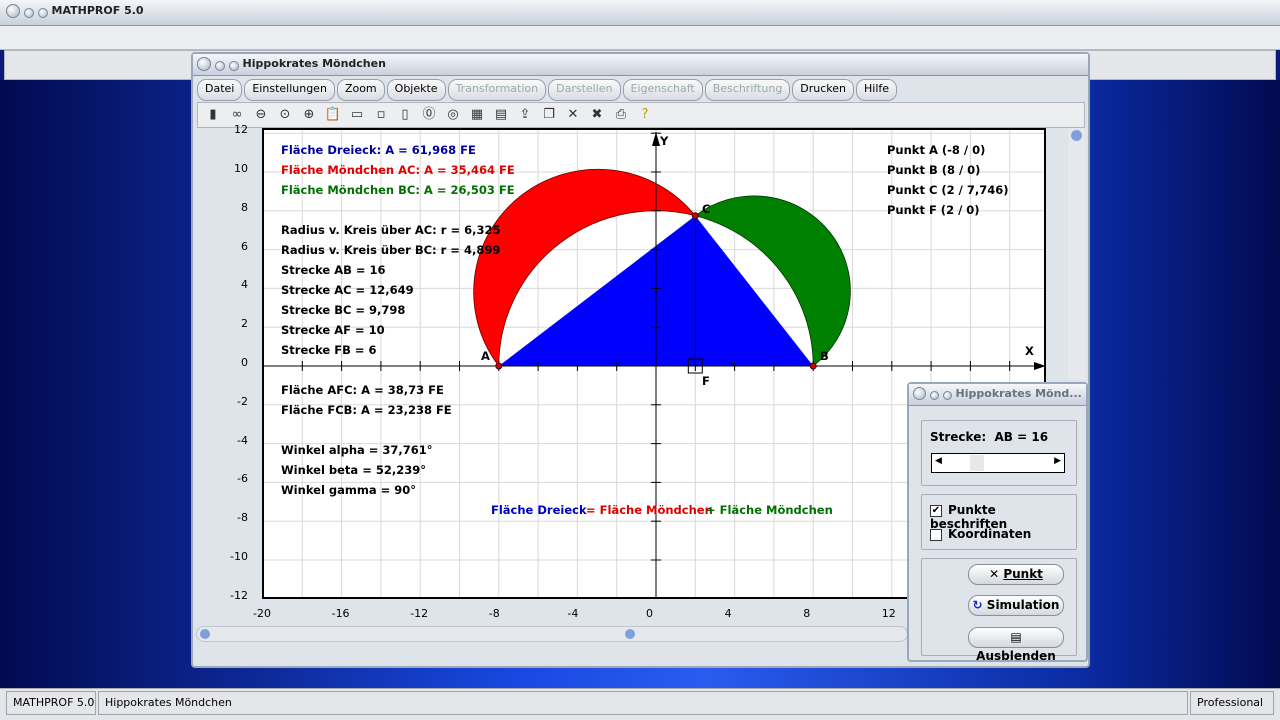  Describe the element at coordinates (989, 437) in the screenshot. I see `slider-label: Strecke: AB = 16` at that location.